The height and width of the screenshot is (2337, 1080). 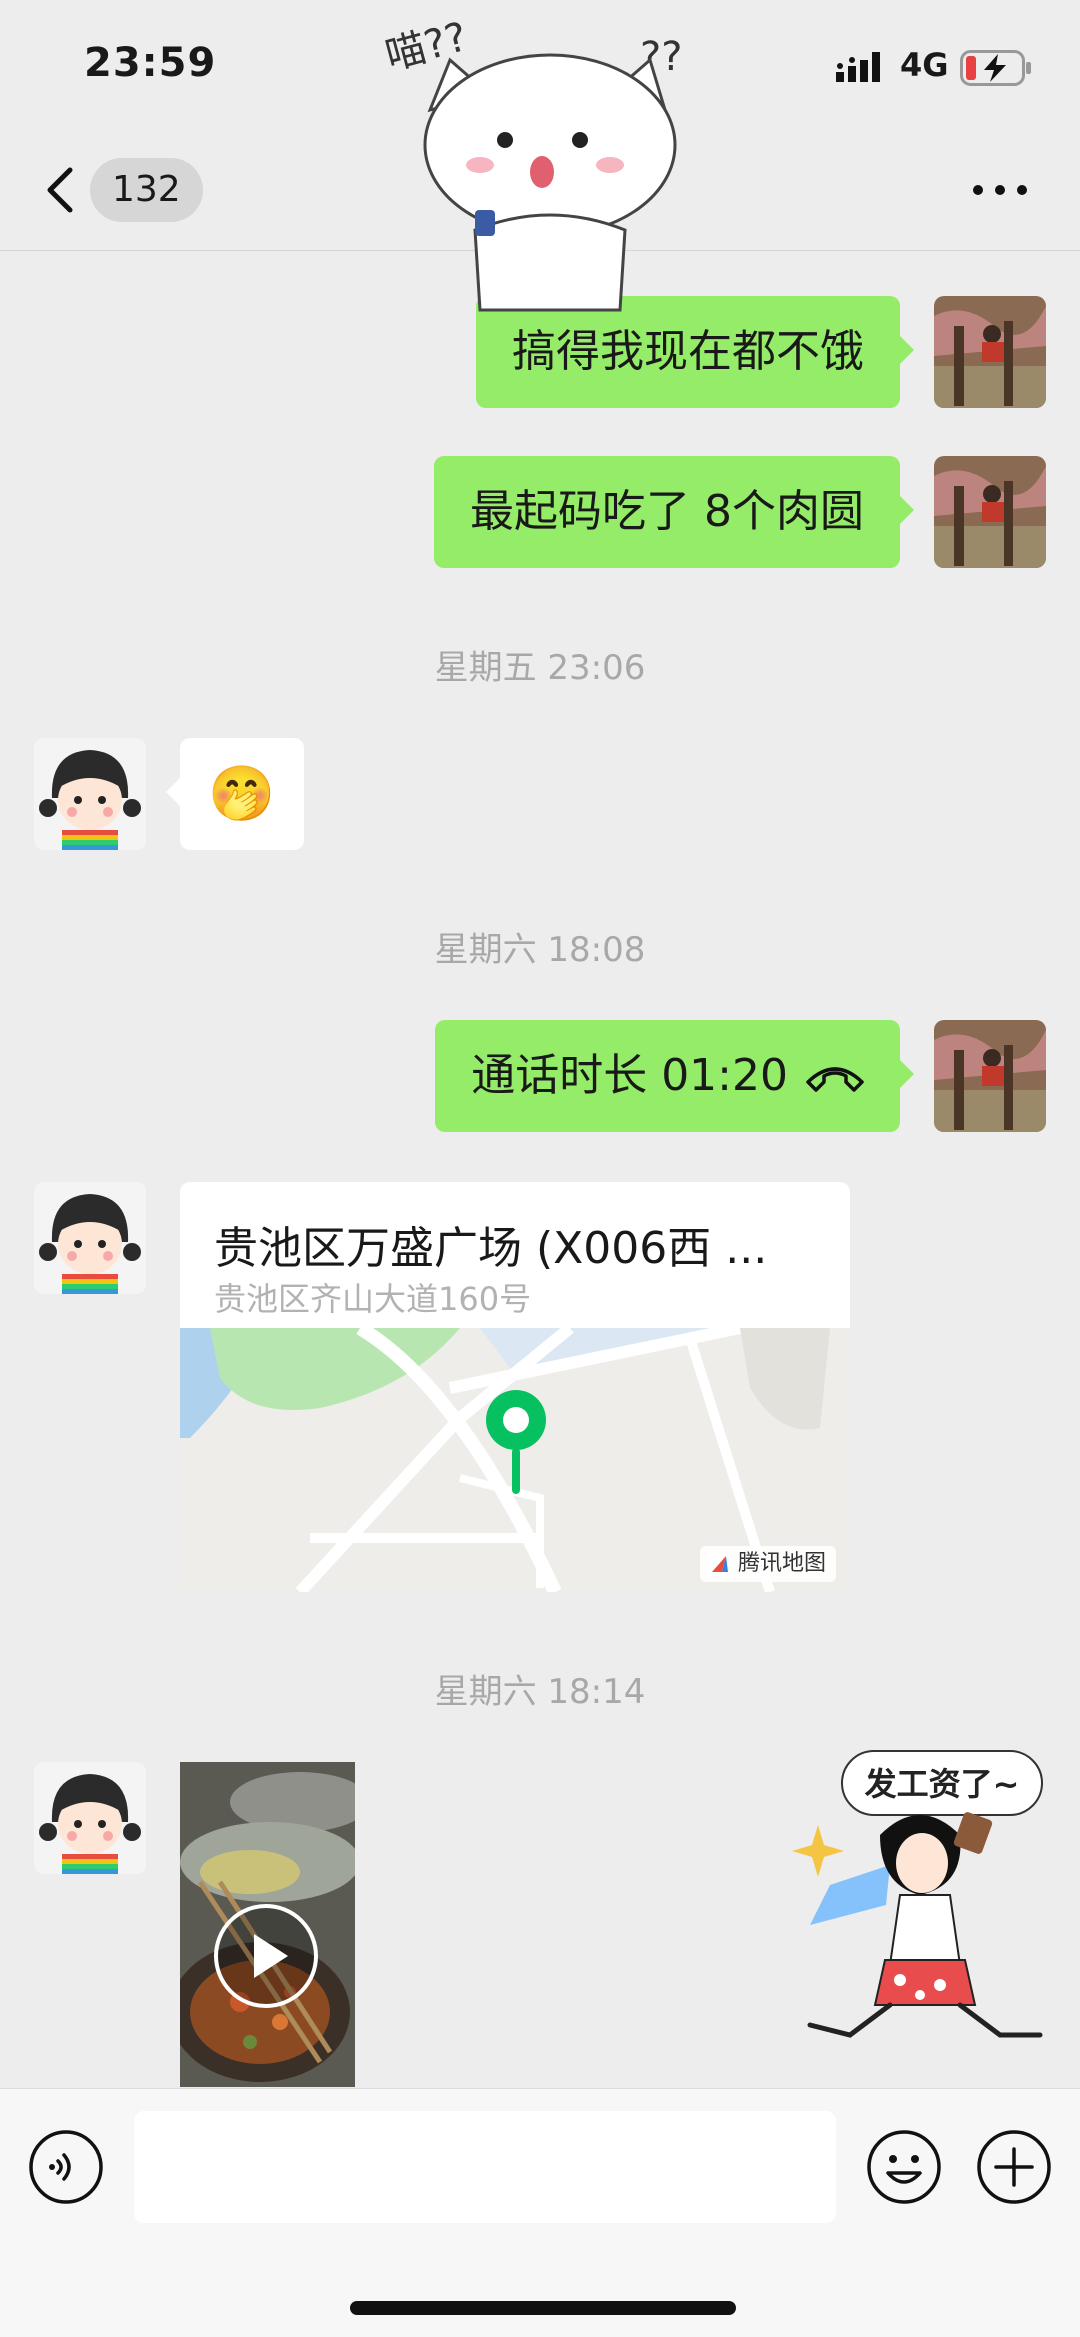 What do you see at coordinates (235, 794) in the screenshot?
I see `emoji-message: 🤭` at bounding box center [235, 794].